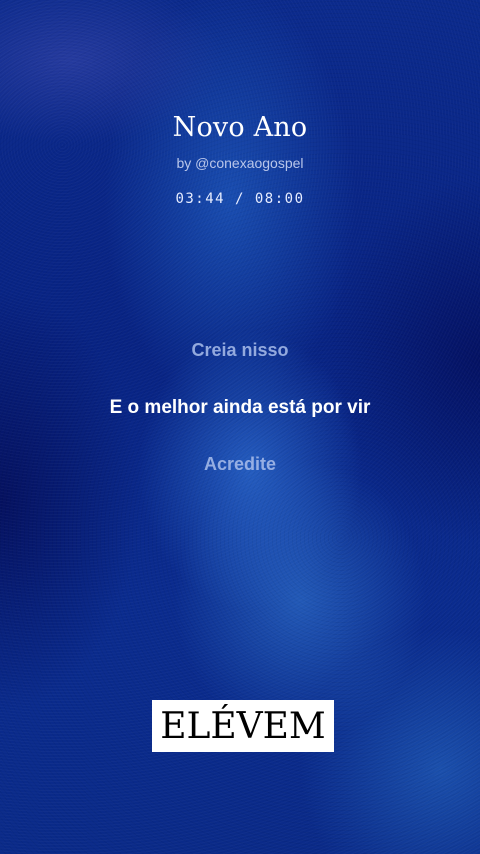  Describe the element at coordinates (240, 407) in the screenshot. I see `current-lyric-line: E o melhor ainda está por vir` at that location.